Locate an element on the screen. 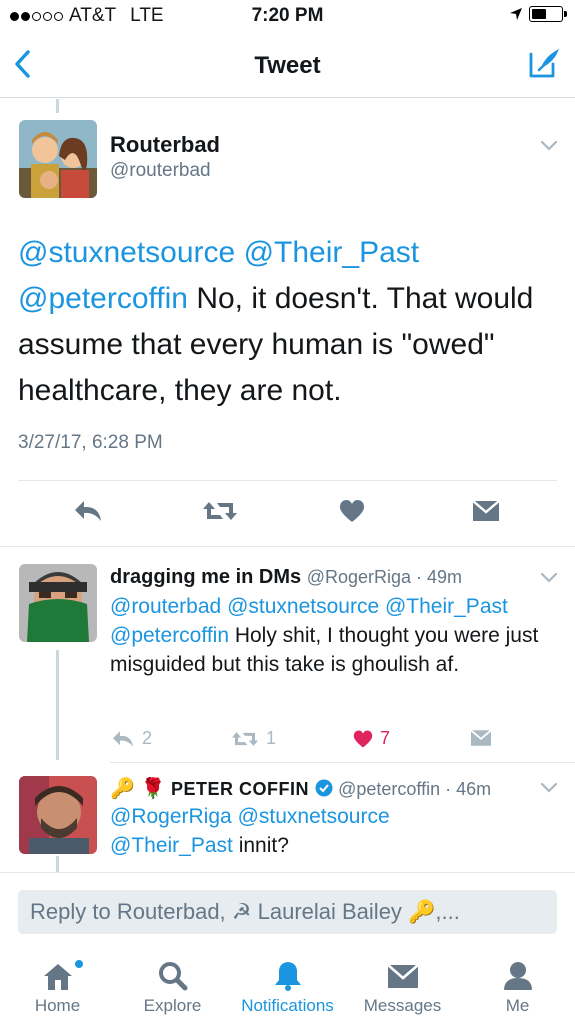 This screenshot has height=1024, width=575. retweet-button: 1 is located at coordinates (253, 738).